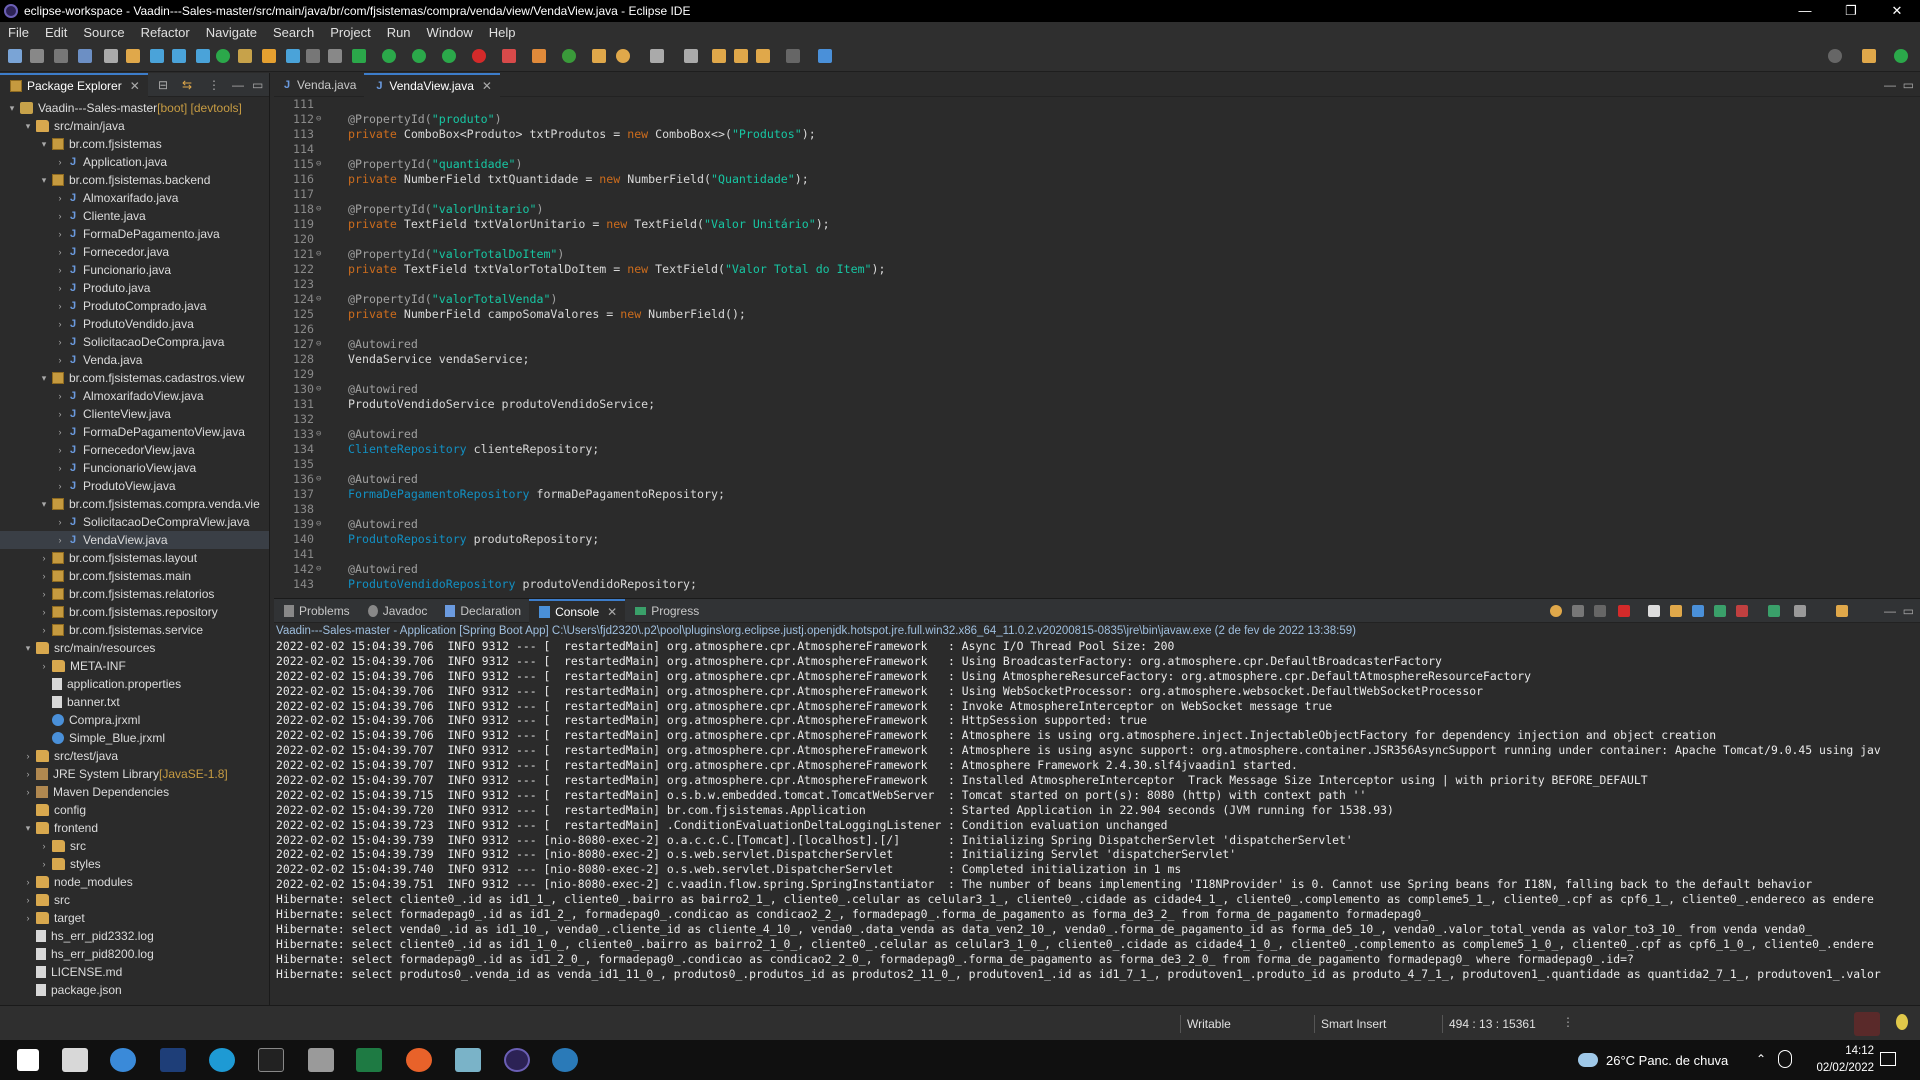 This screenshot has width=1920, height=1080. I want to click on edit-icon, so click(691, 56).